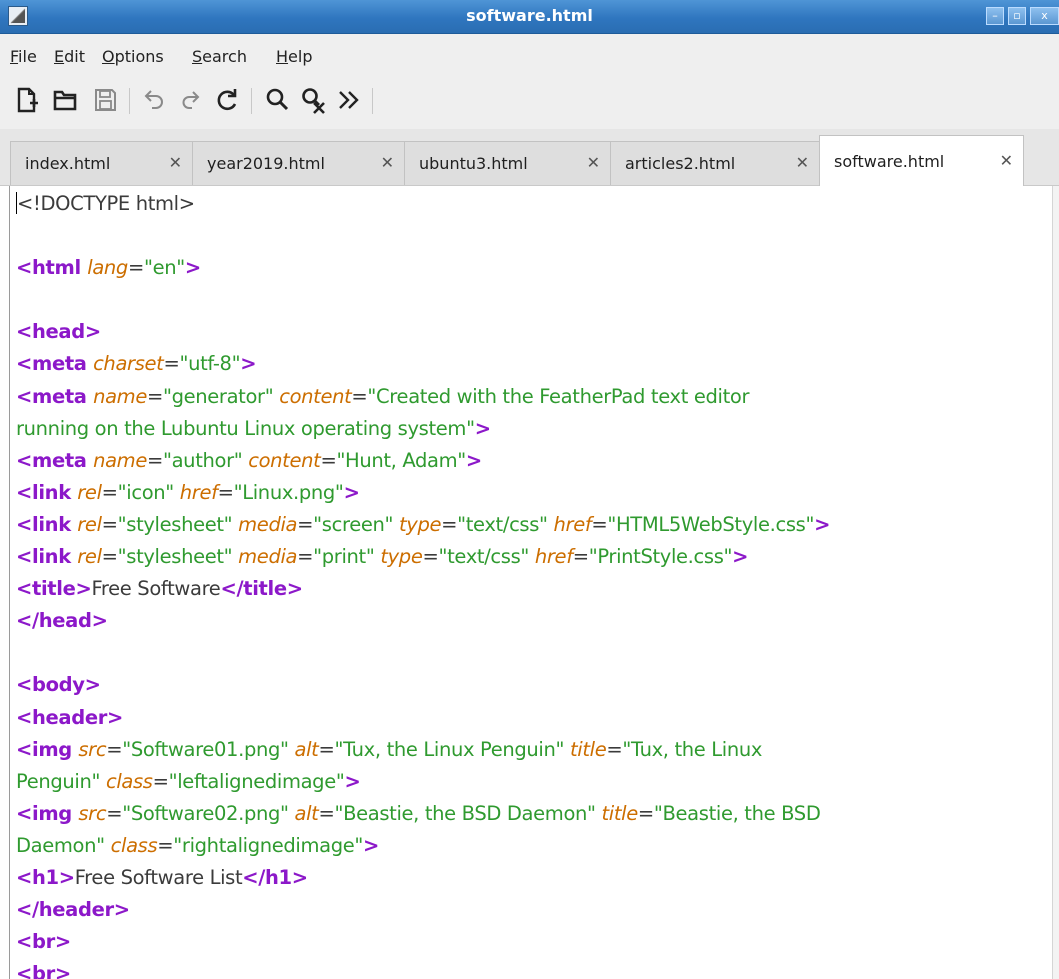  Describe the element at coordinates (205, 460) in the screenshot. I see `code-token: "author"` at that location.